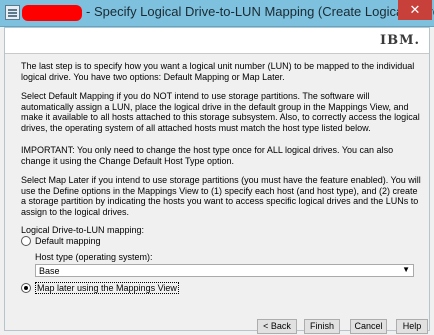  Describe the element at coordinates (83, 230) in the screenshot. I see `mapping-label: Logical Drive-to-LUN mapping:` at that location.